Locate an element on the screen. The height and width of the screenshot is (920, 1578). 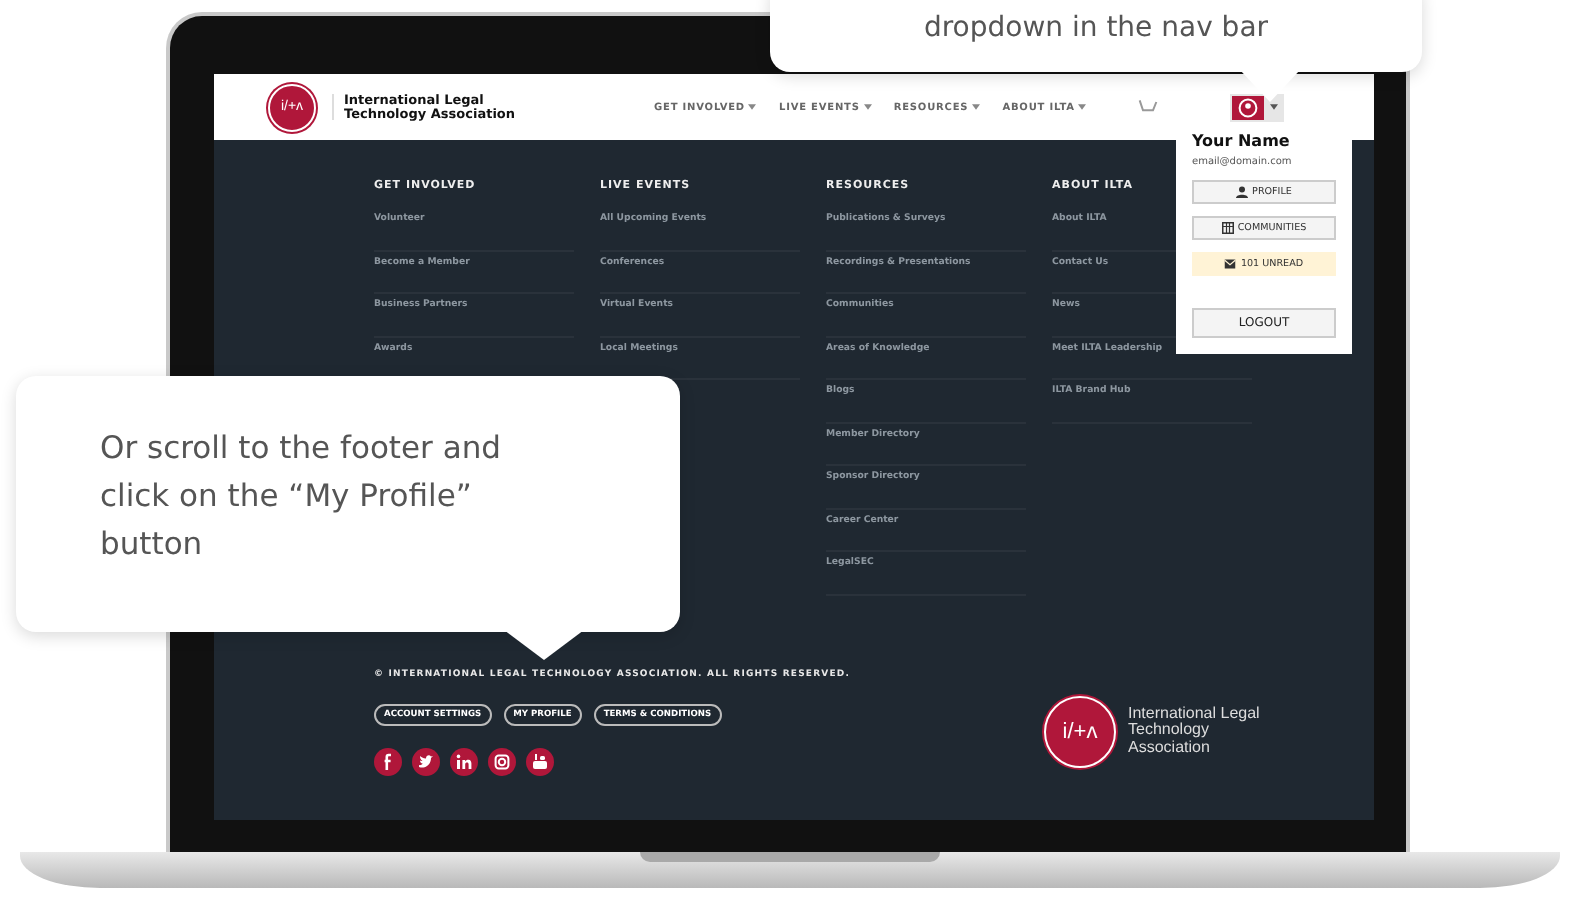
person-icon is located at coordinates (1242, 192).